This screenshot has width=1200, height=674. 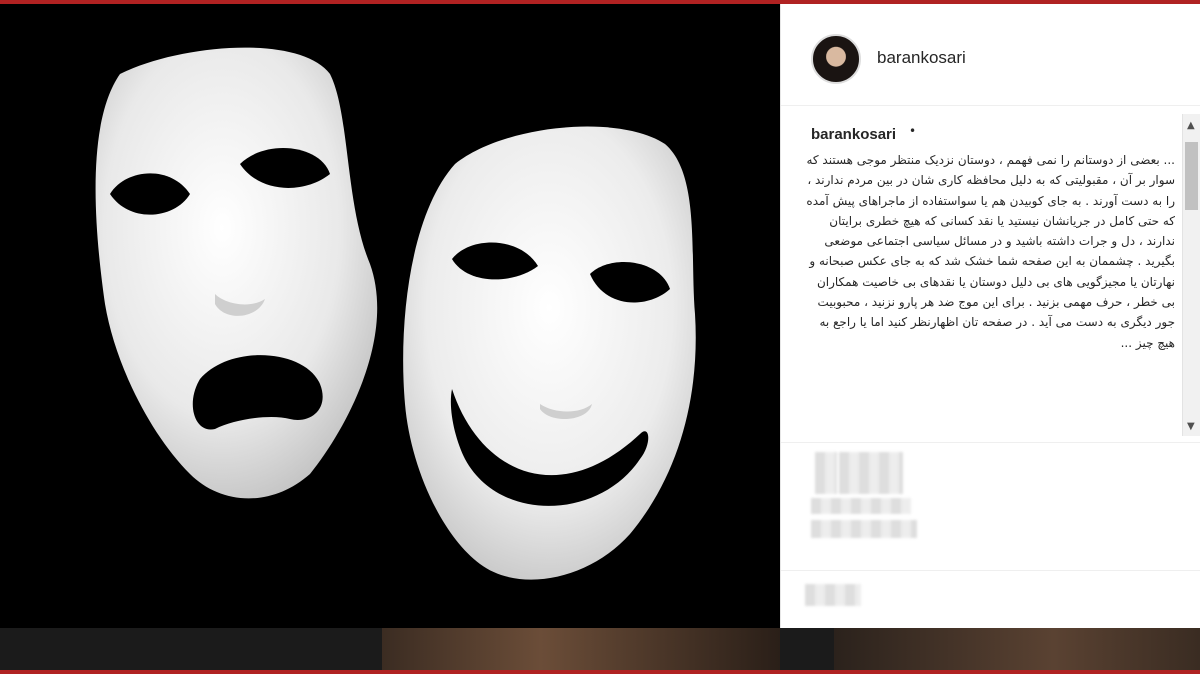 I want to click on post-header: barankosari, so click(x=990, y=55).